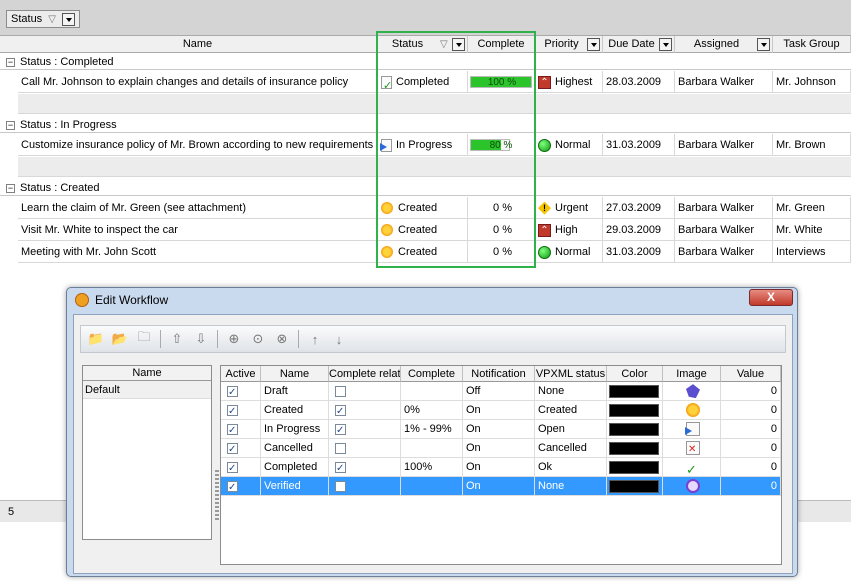 The height and width of the screenshot is (581, 851). Describe the element at coordinates (177, 339) in the screenshot. I see `move-up-icon: ⇧` at that location.